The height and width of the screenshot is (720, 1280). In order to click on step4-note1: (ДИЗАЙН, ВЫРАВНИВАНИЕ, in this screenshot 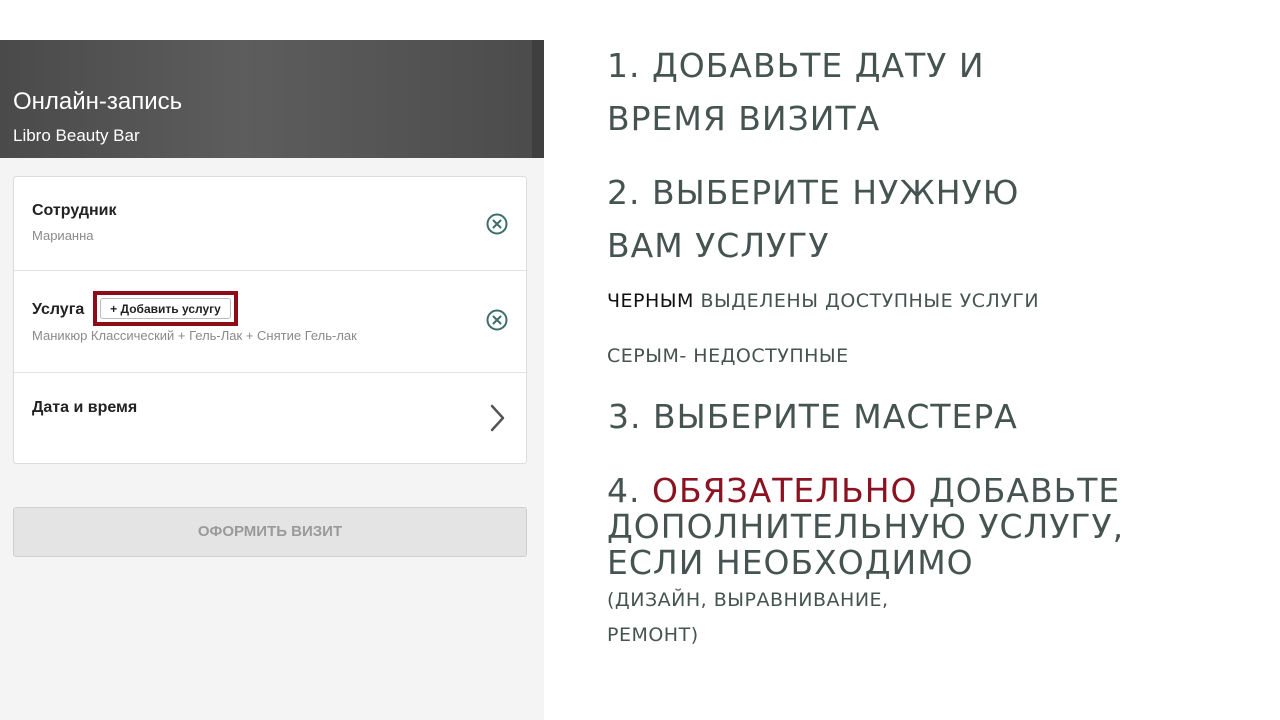, I will do `click(748, 600)`.